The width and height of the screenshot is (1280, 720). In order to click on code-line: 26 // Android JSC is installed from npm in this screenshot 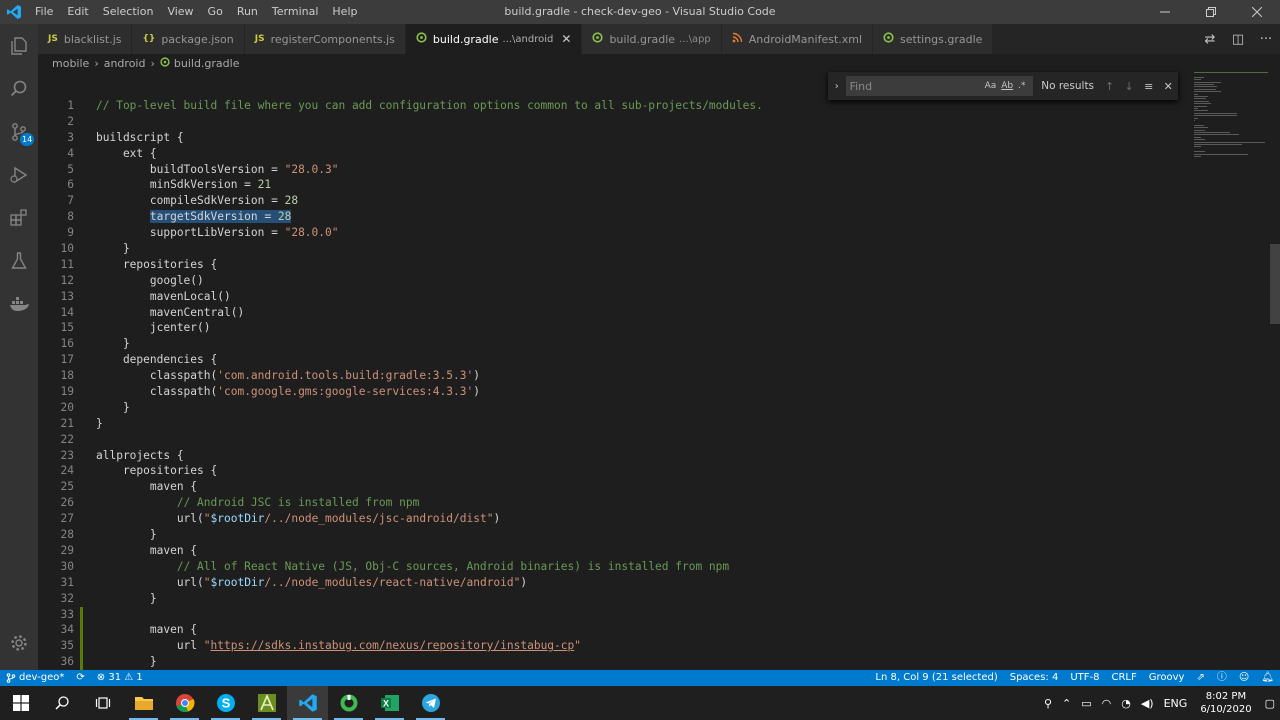, I will do `click(613, 503)`.